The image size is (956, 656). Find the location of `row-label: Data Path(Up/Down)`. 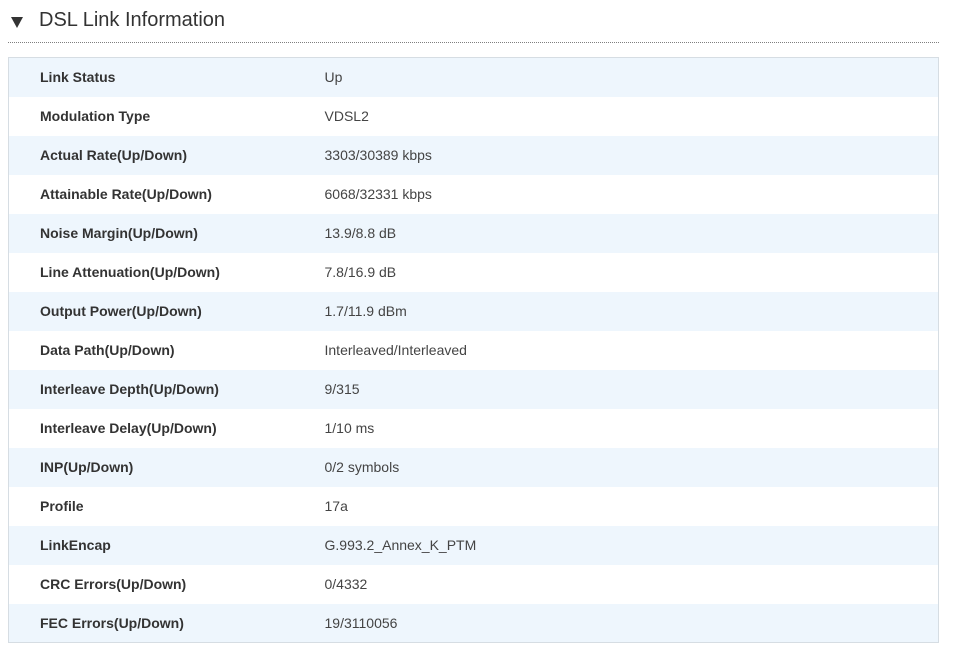

row-label: Data Path(Up/Down) is located at coordinates (166, 350).